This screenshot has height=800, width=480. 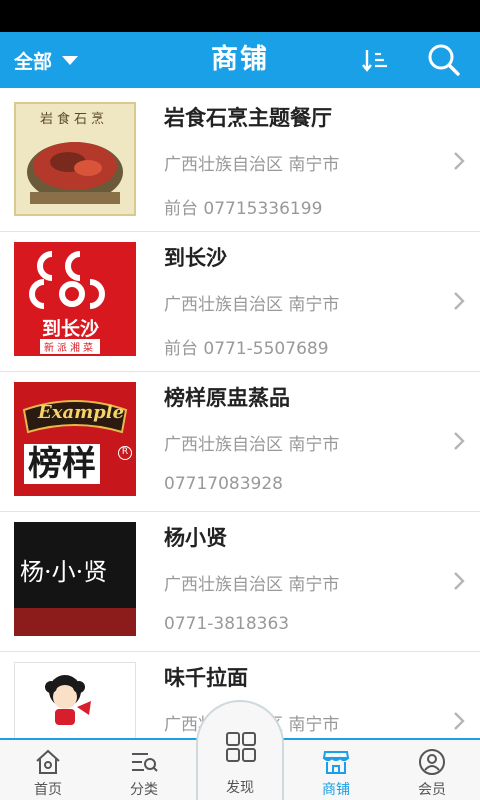 What do you see at coordinates (240, 788) in the screenshot?
I see `tab-label: 发现` at bounding box center [240, 788].